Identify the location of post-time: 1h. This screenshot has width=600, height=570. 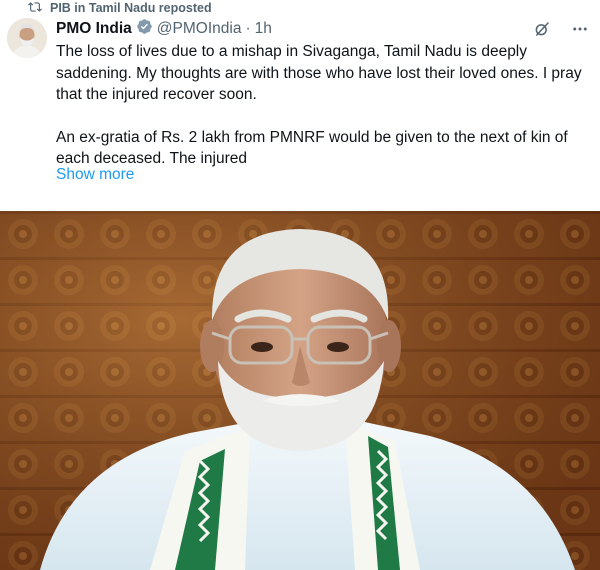
(263, 29).